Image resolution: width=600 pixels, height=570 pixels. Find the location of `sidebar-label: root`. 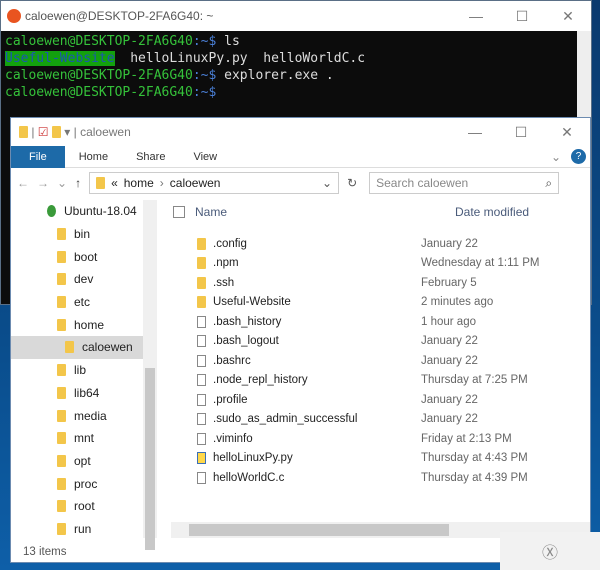

sidebar-label: root is located at coordinates (84, 506).